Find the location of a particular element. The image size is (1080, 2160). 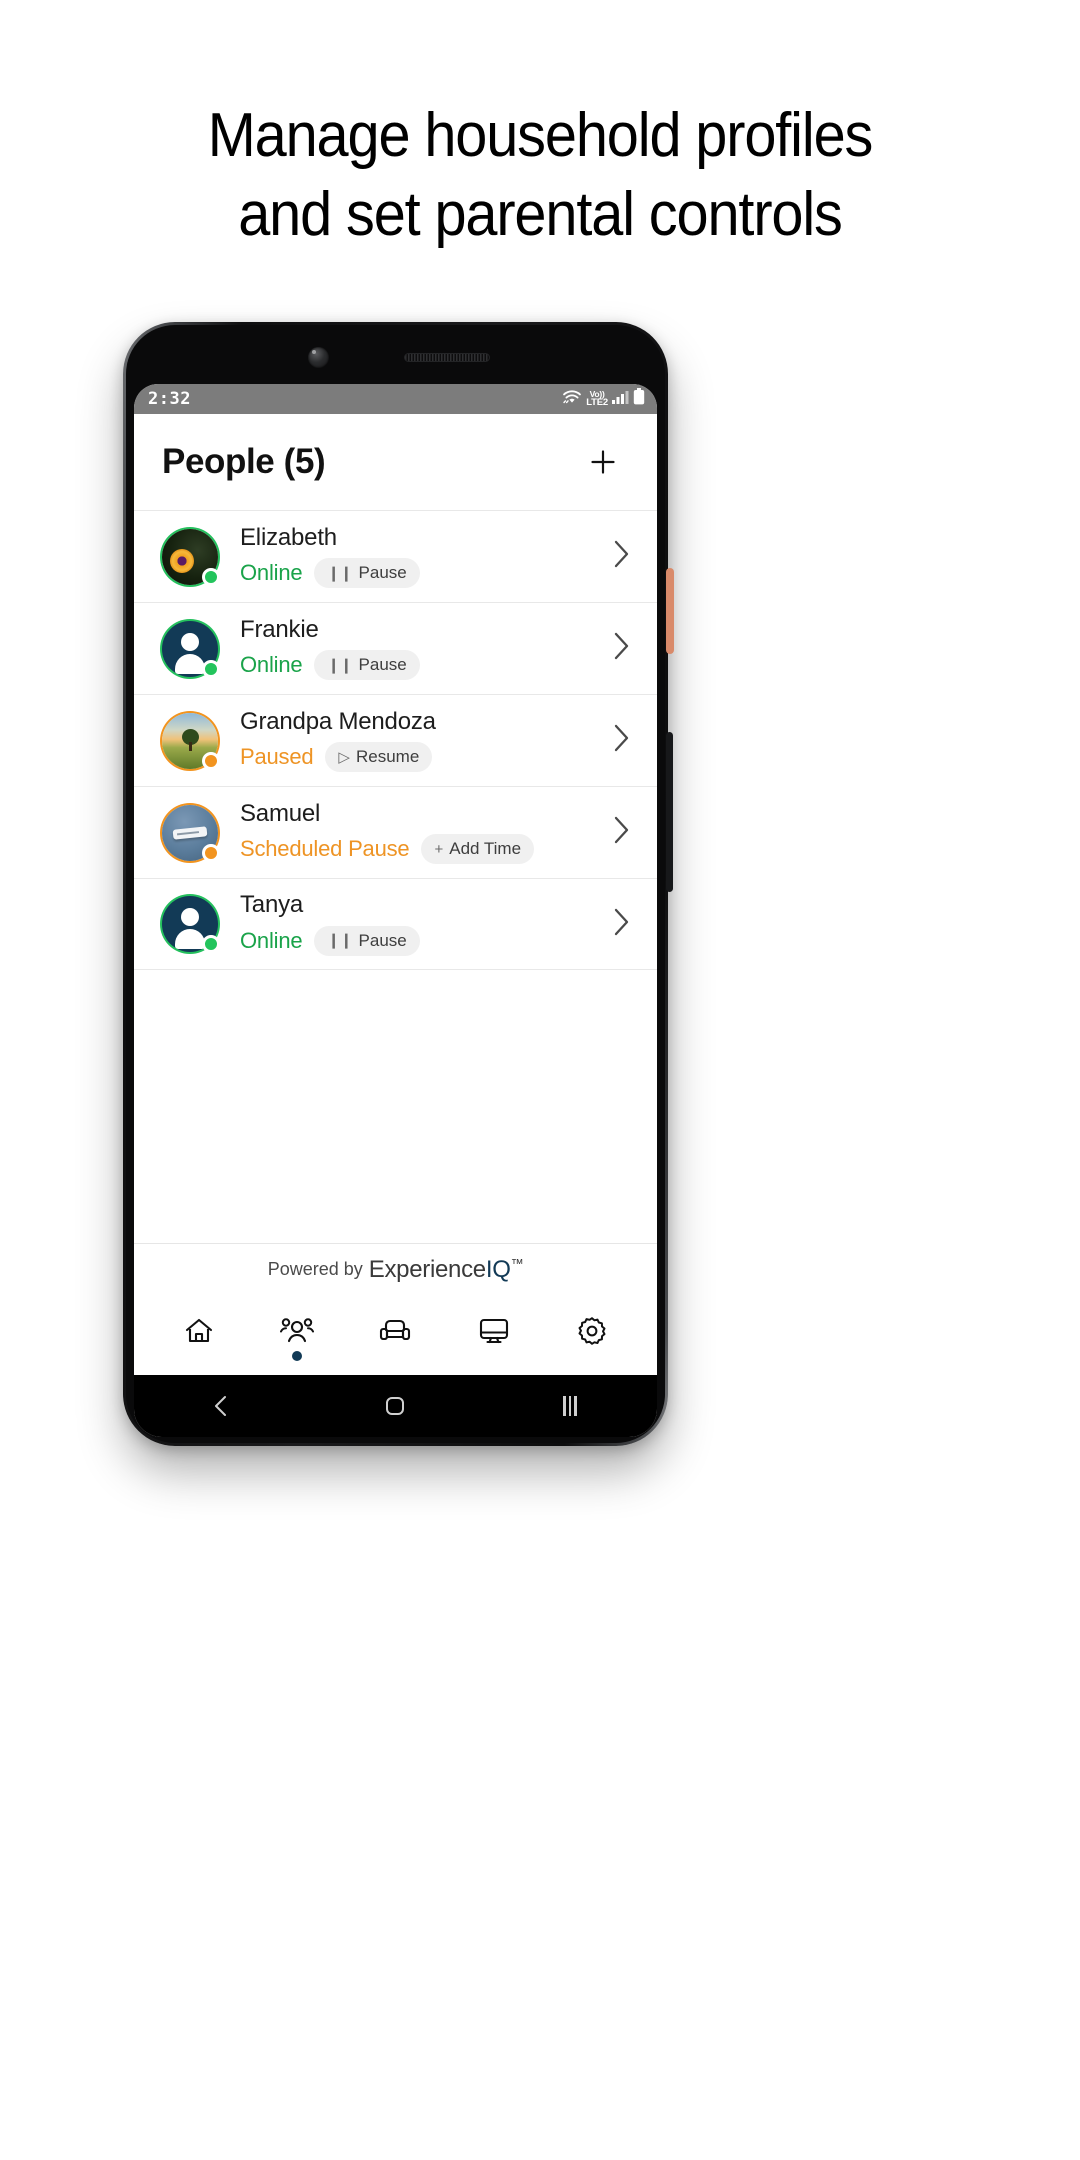

row-content: Samuel Scheduled Pause + Add Time is located at coordinates (409, 832).